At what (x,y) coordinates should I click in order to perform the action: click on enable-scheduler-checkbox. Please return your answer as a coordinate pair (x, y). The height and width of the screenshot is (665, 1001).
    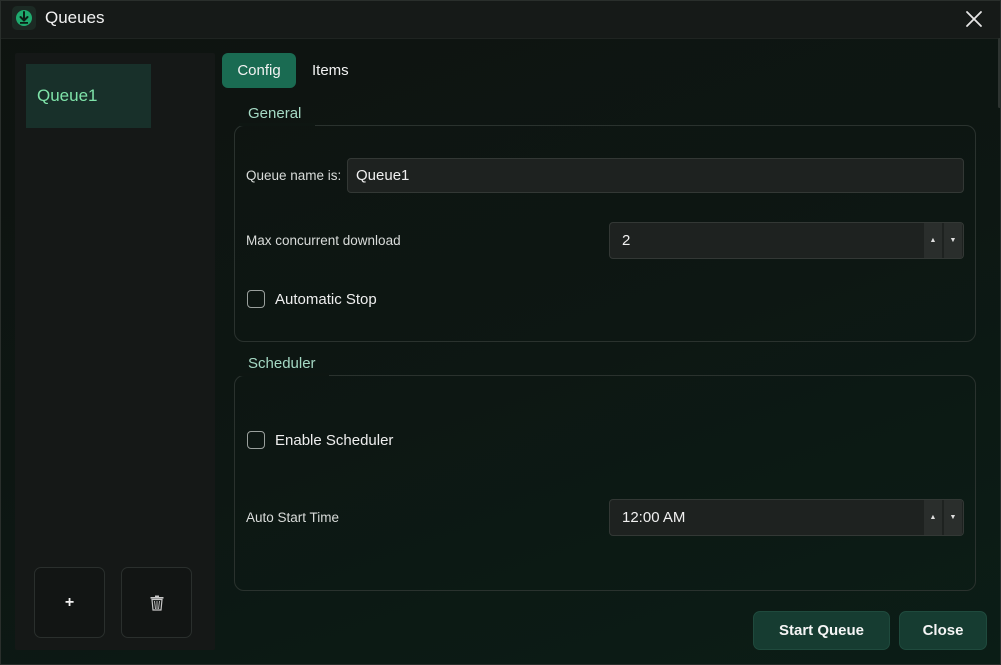
    Looking at the image, I should click on (256, 440).